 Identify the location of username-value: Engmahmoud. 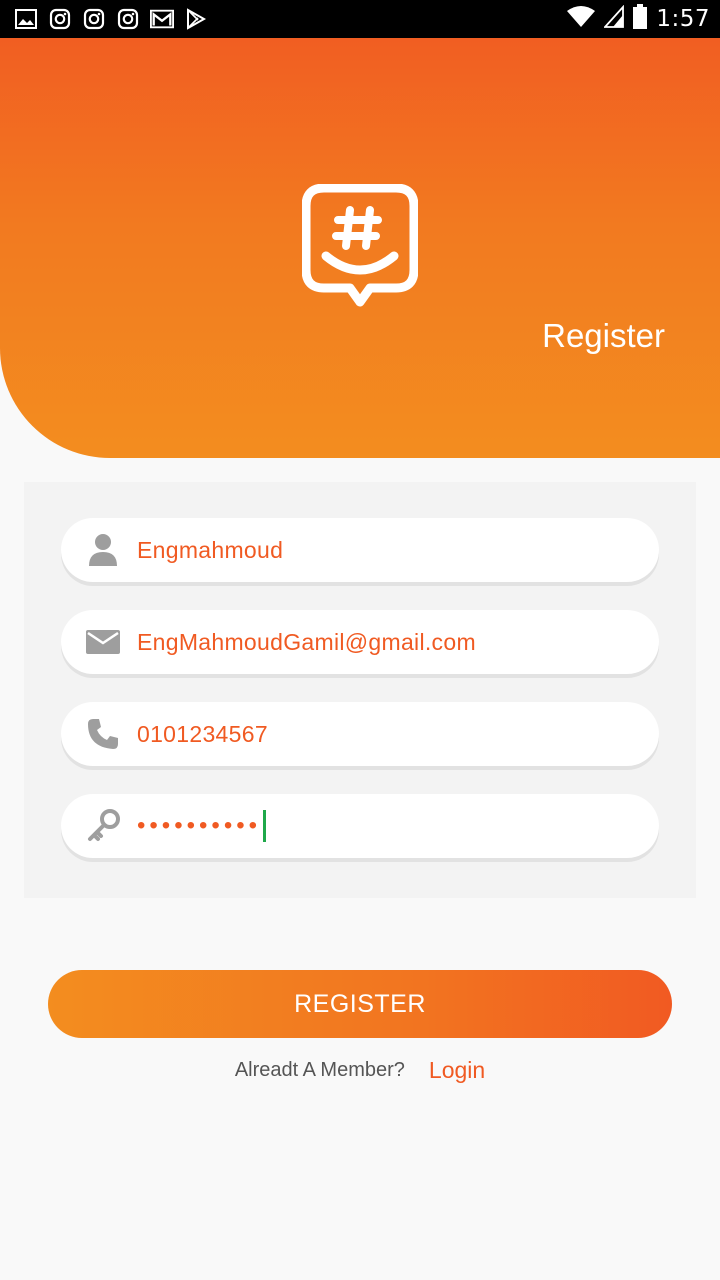
(210, 549).